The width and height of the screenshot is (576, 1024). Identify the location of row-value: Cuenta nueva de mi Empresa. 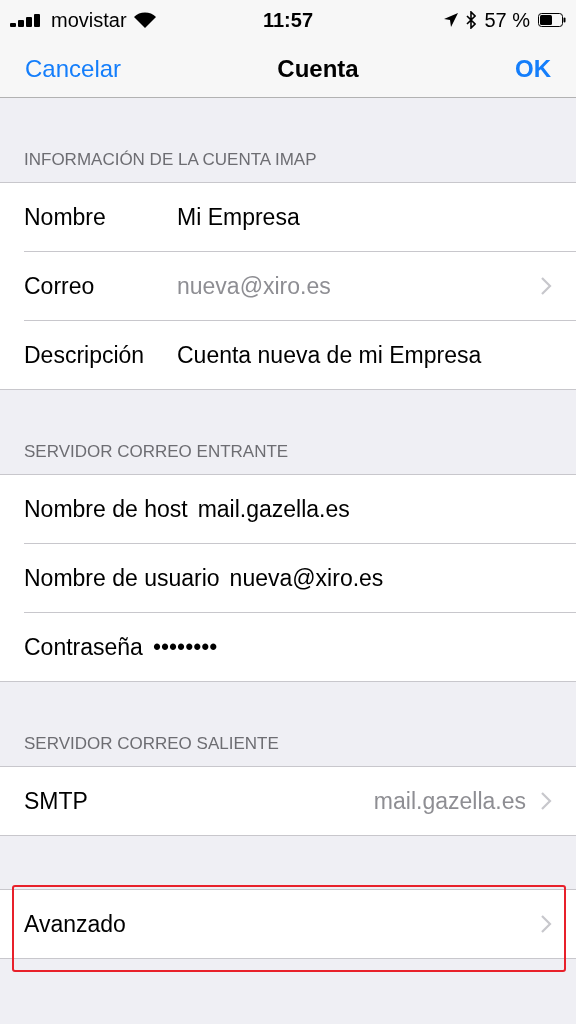
(329, 355).